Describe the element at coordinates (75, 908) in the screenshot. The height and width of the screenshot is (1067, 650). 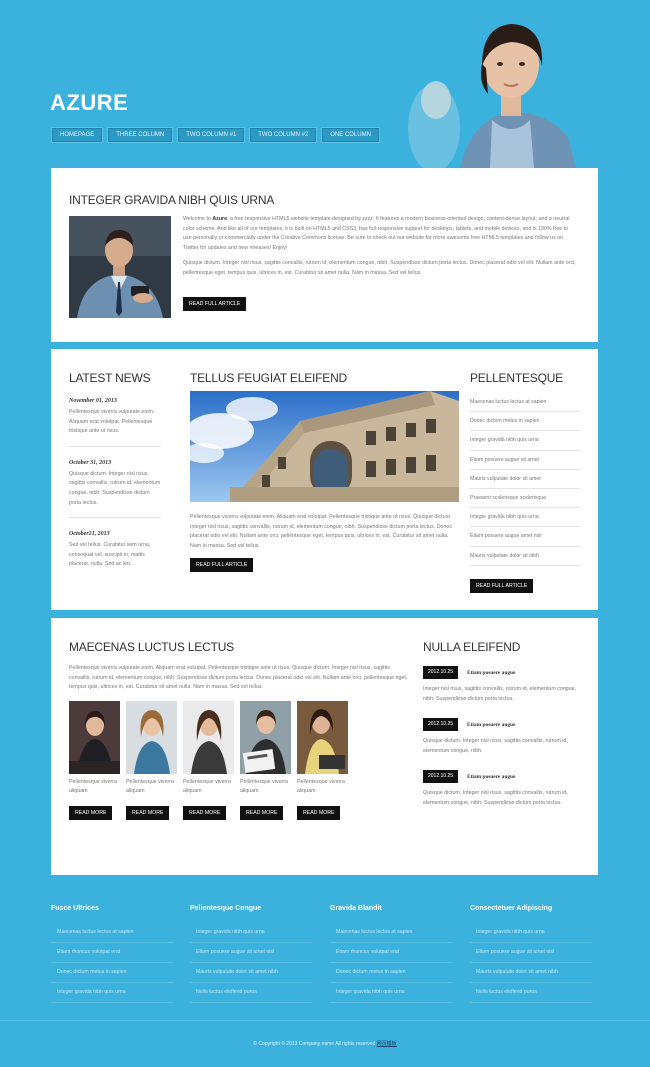
I see `footer-column-title: Fusce Ultrices` at that location.